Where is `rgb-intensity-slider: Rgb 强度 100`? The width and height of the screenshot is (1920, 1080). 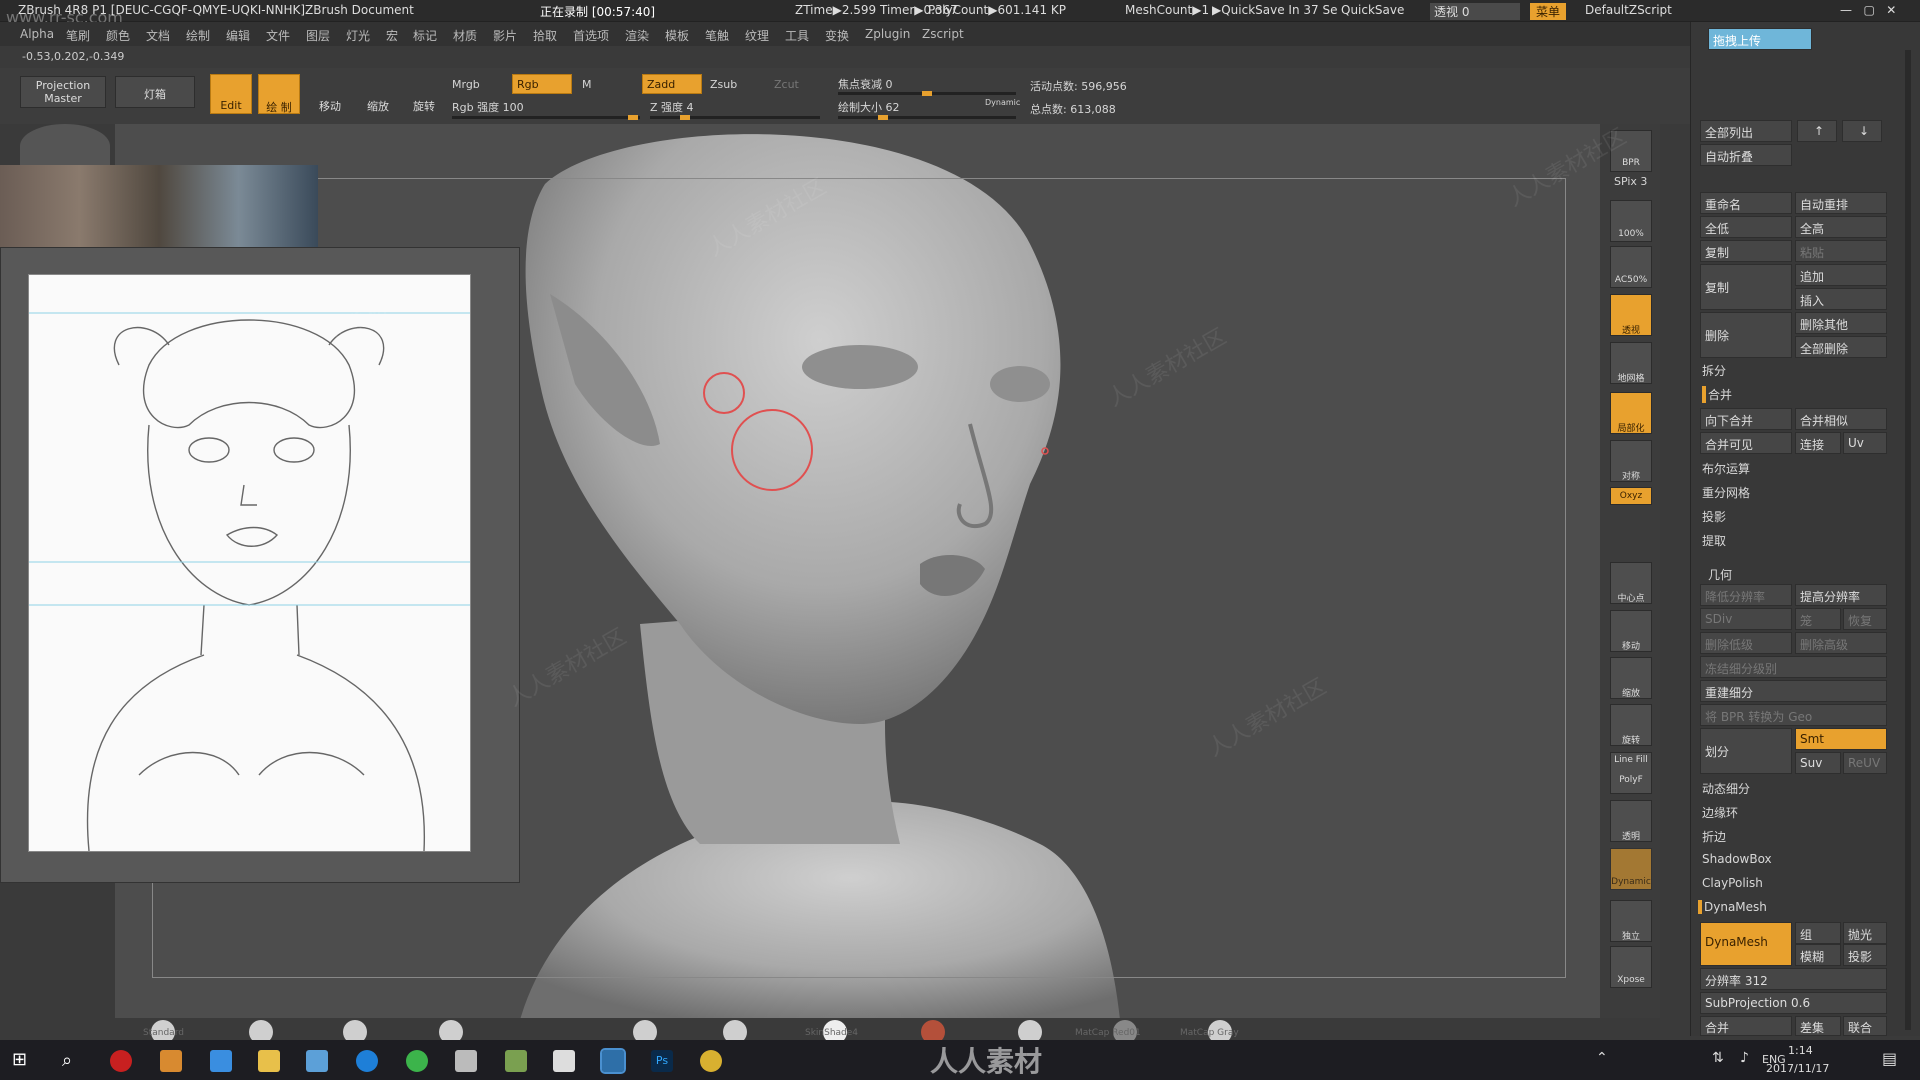
rgb-intensity-slider: Rgb 强度 100 is located at coordinates (488, 107).